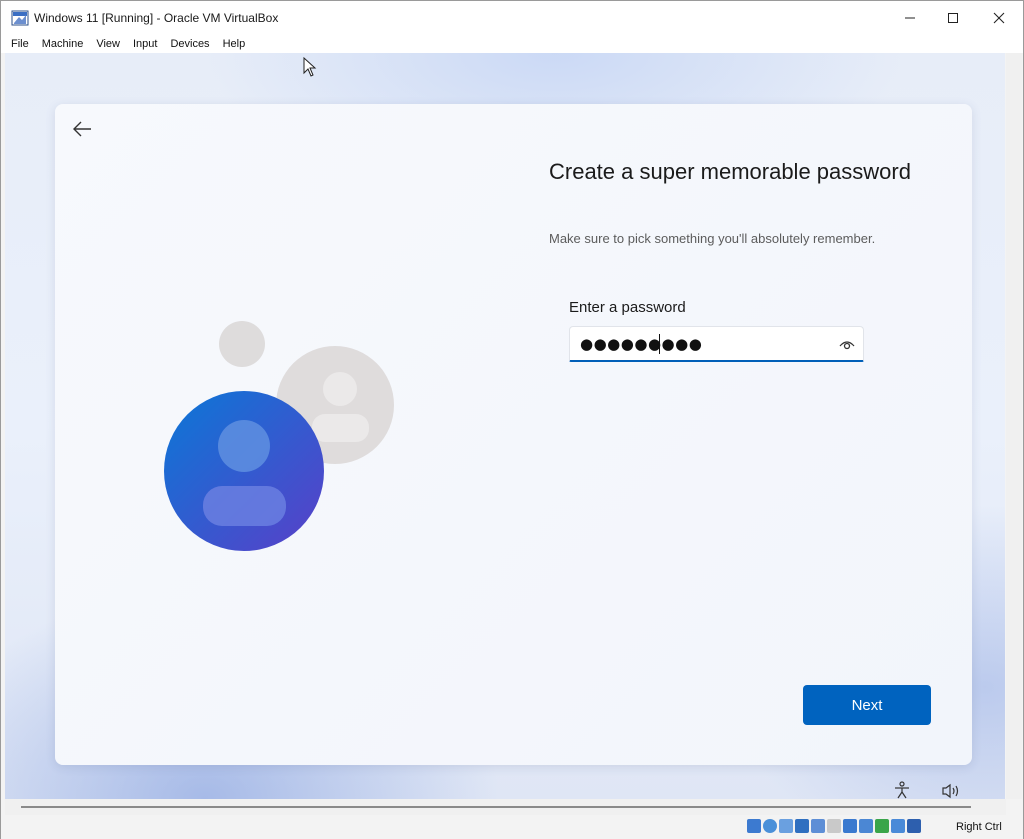 This screenshot has height=839, width=1024. Describe the element at coordinates (770, 826) in the screenshot. I see `optical-drive-icon` at that location.